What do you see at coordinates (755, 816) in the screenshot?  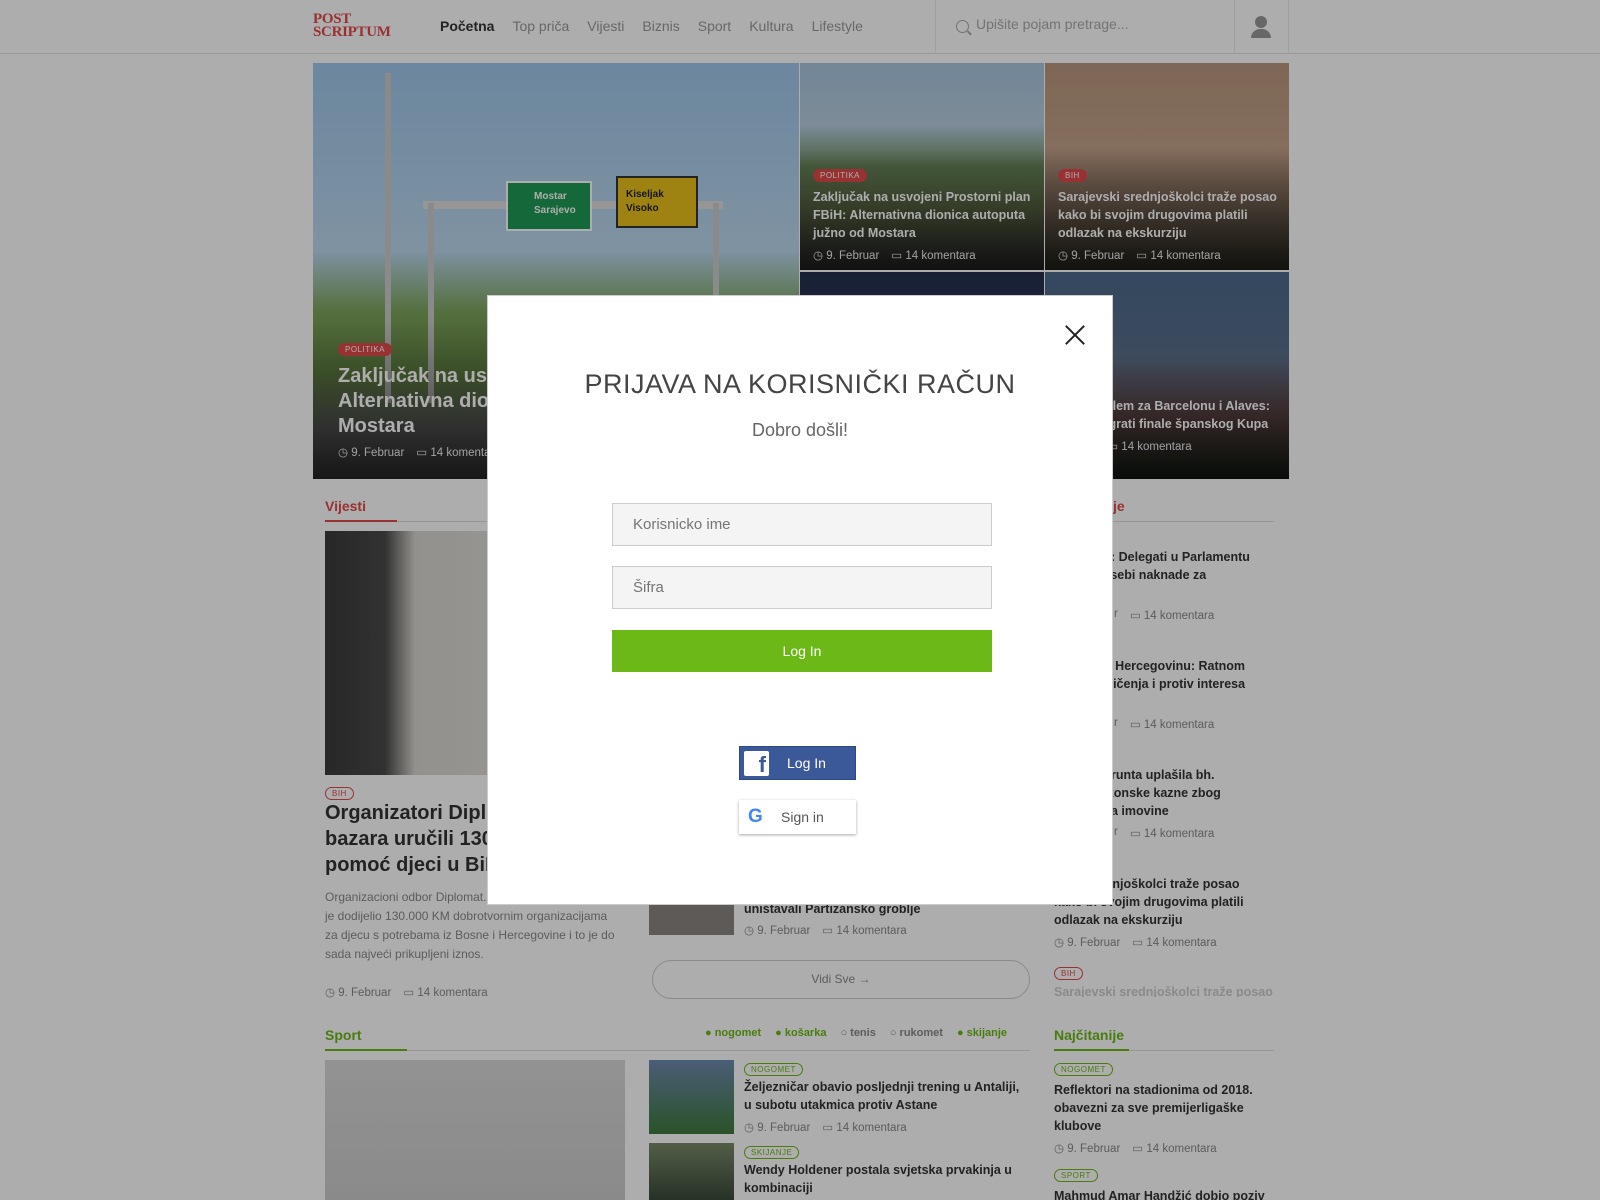 I see `google-icon: G` at bounding box center [755, 816].